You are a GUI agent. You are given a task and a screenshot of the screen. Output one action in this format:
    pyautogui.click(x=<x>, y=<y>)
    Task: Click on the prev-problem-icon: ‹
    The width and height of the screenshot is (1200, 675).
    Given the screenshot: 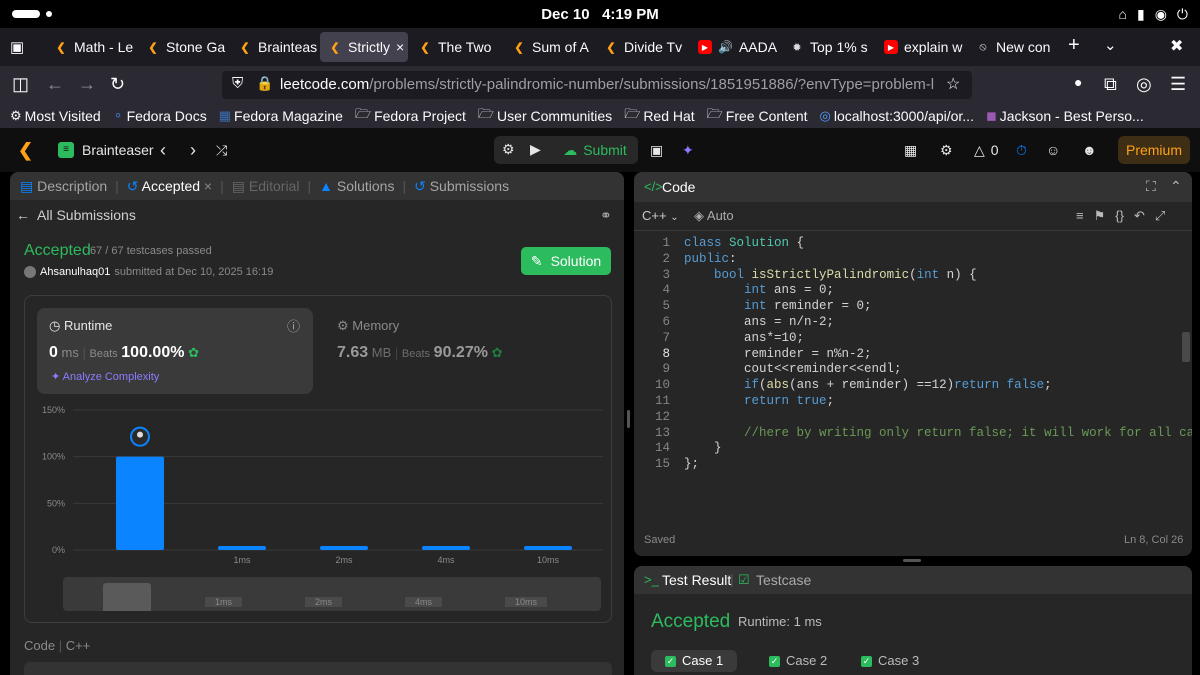 What is the action you would take?
    pyautogui.click(x=163, y=150)
    